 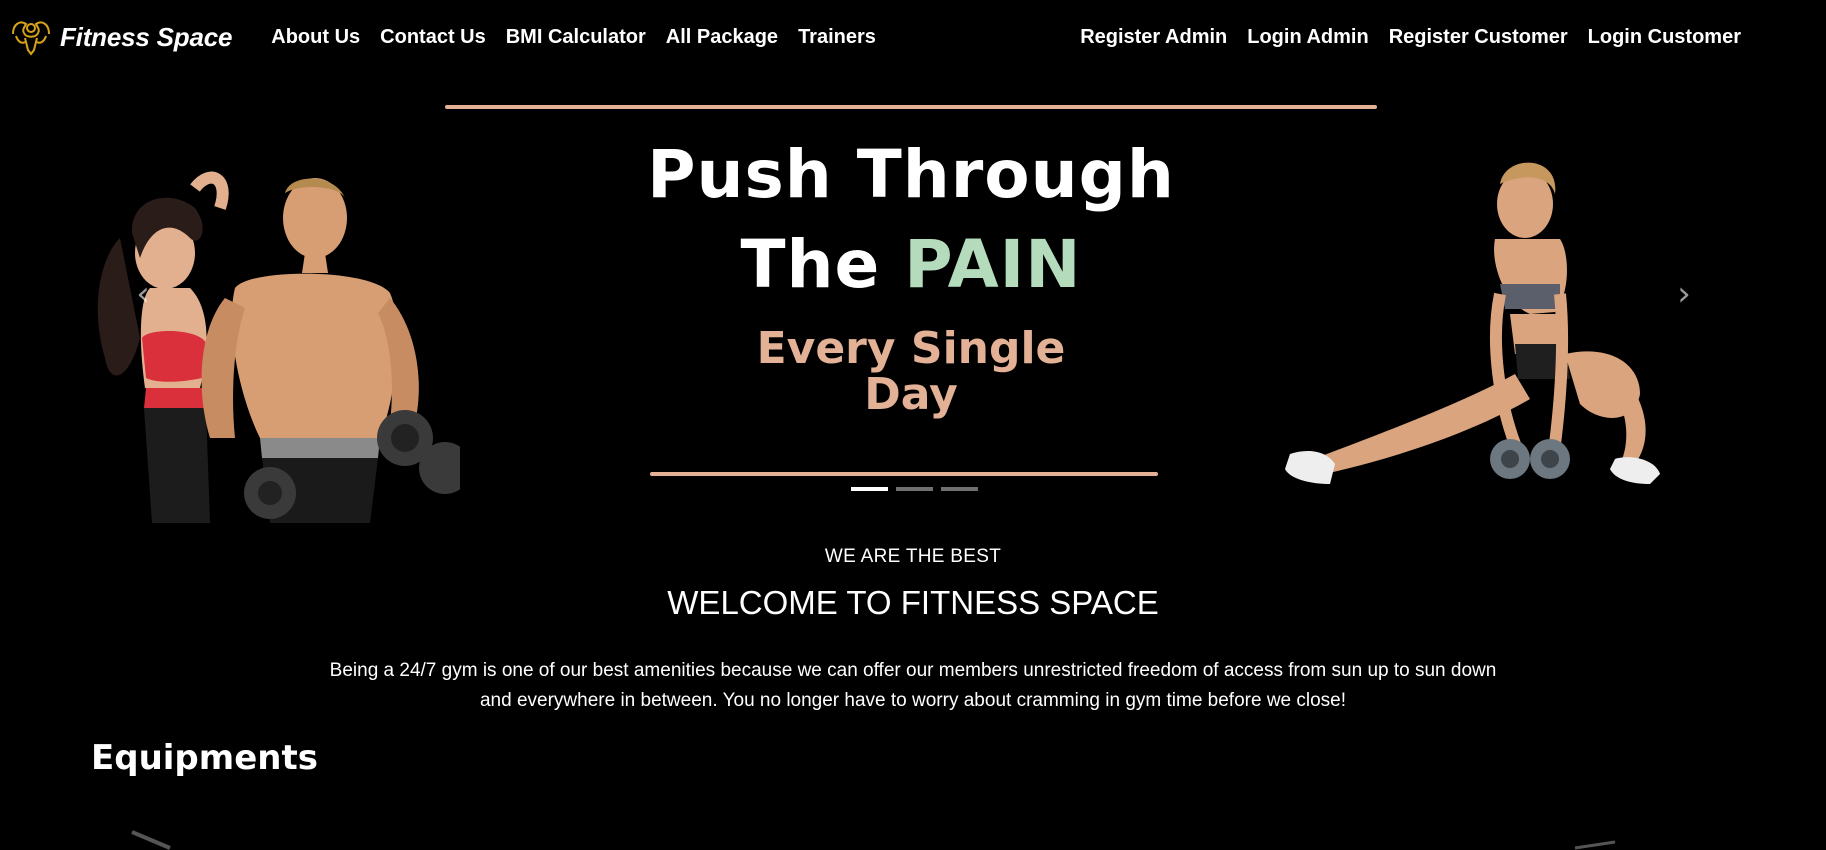 What do you see at coordinates (837, 37) in the screenshot?
I see `nav-link-trainers: Trainers` at bounding box center [837, 37].